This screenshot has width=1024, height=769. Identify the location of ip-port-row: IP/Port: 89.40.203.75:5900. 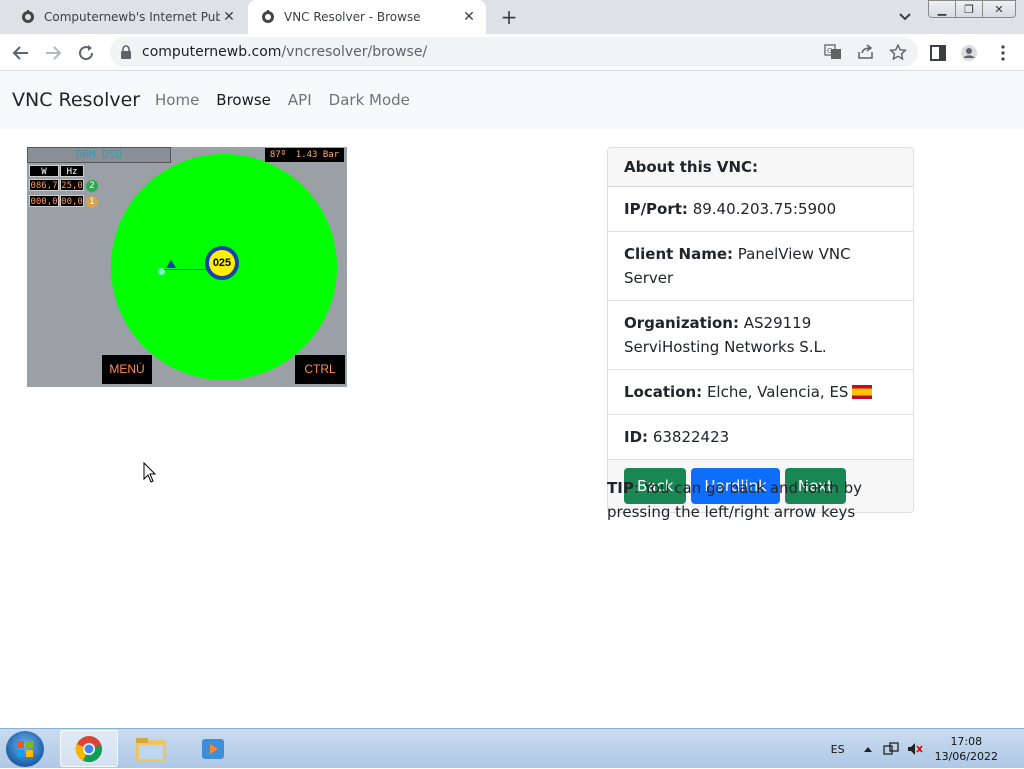
(760, 209).